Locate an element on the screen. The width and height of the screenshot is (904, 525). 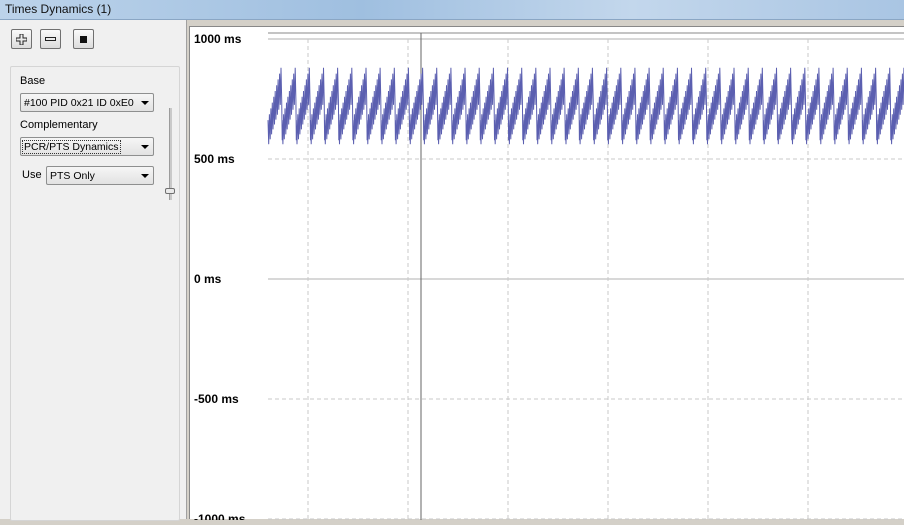
remove-button is located at coordinates (50, 39).